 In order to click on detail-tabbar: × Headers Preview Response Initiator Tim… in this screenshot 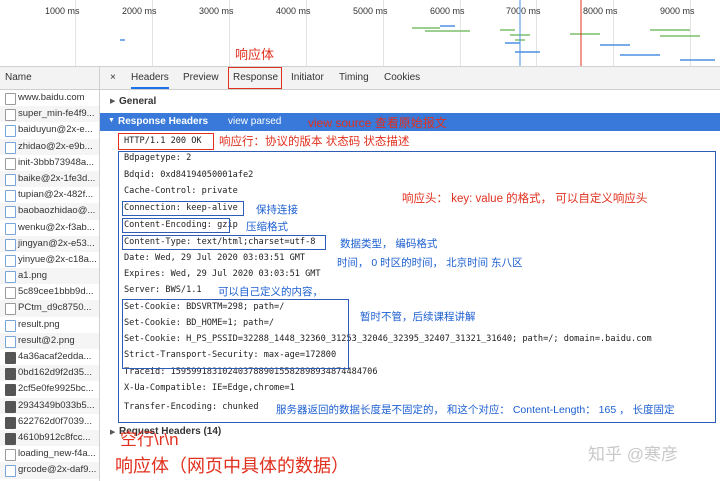, I will do `click(410, 78)`.